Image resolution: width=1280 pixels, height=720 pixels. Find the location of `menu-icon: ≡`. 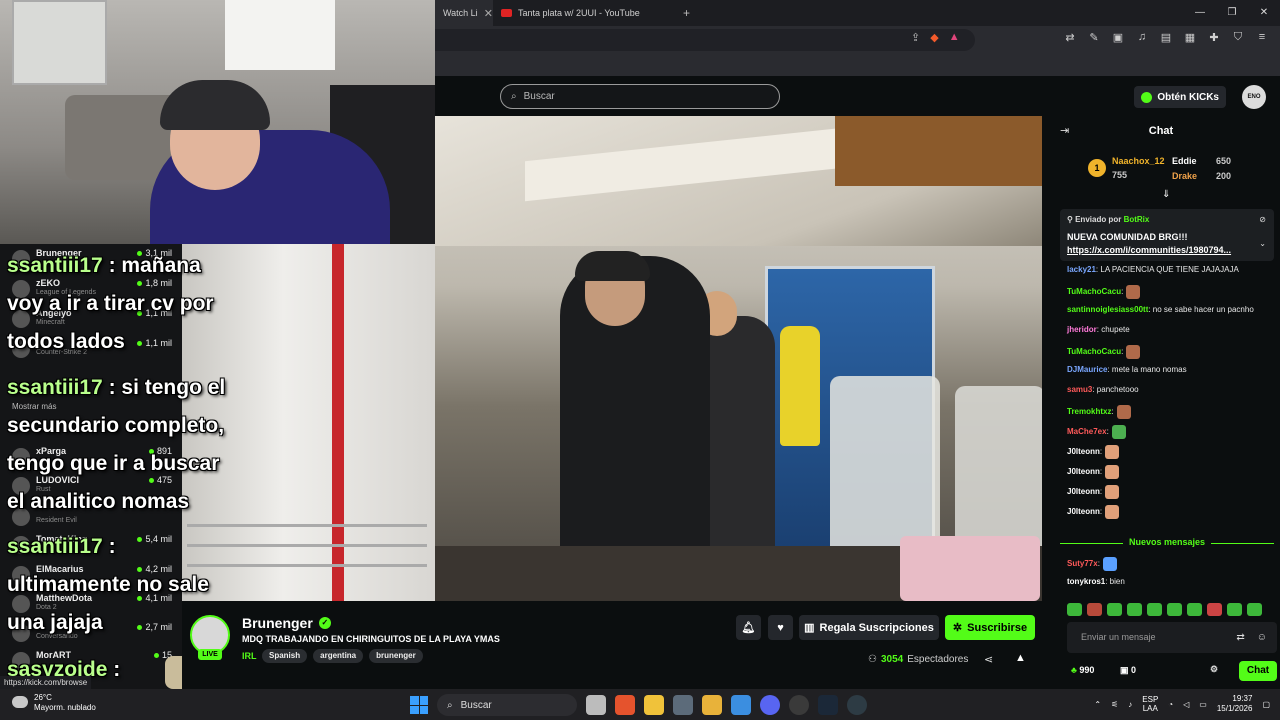

menu-icon: ≡ is located at coordinates (1262, 37).